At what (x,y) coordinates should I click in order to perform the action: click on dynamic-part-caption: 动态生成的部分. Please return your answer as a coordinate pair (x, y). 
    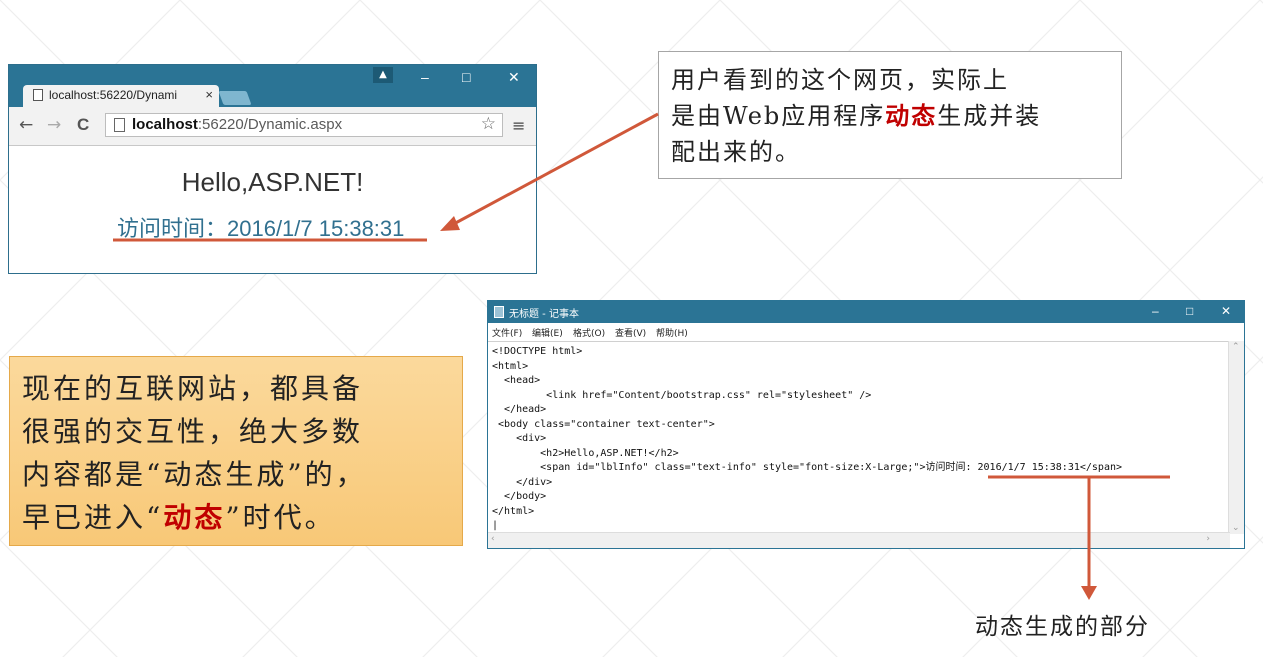
    Looking at the image, I should click on (1062, 627).